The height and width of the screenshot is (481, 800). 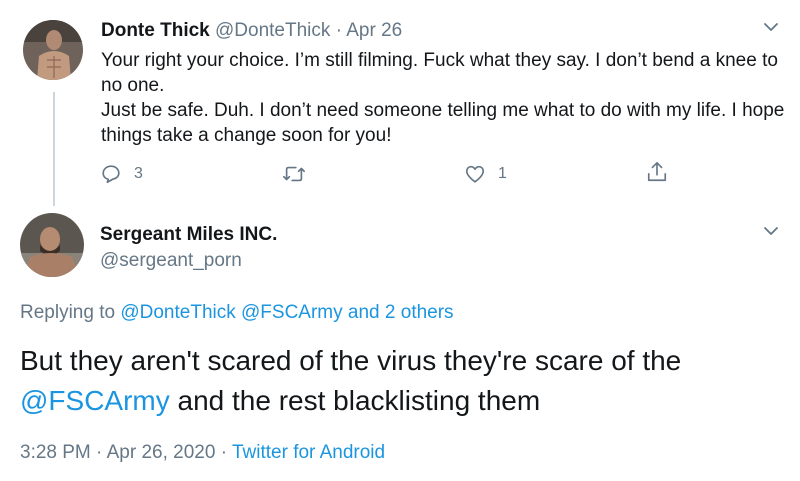 What do you see at coordinates (374, 30) in the screenshot?
I see `tweet-date: Apr 26` at bounding box center [374, 30].